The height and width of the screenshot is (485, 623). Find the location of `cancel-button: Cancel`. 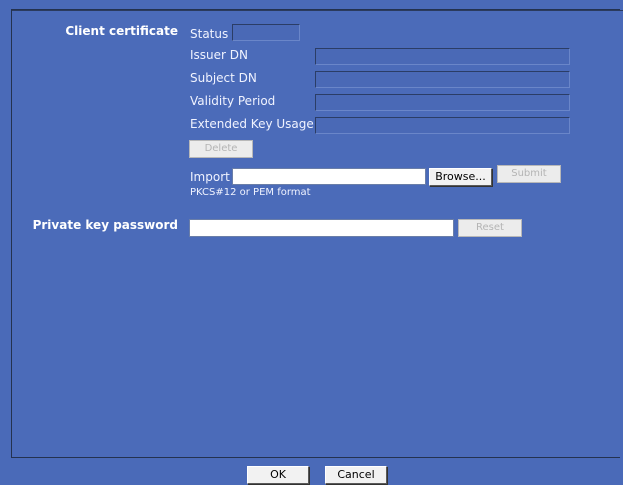

cancel-button: Cancel is located at coordinates (356, 475).